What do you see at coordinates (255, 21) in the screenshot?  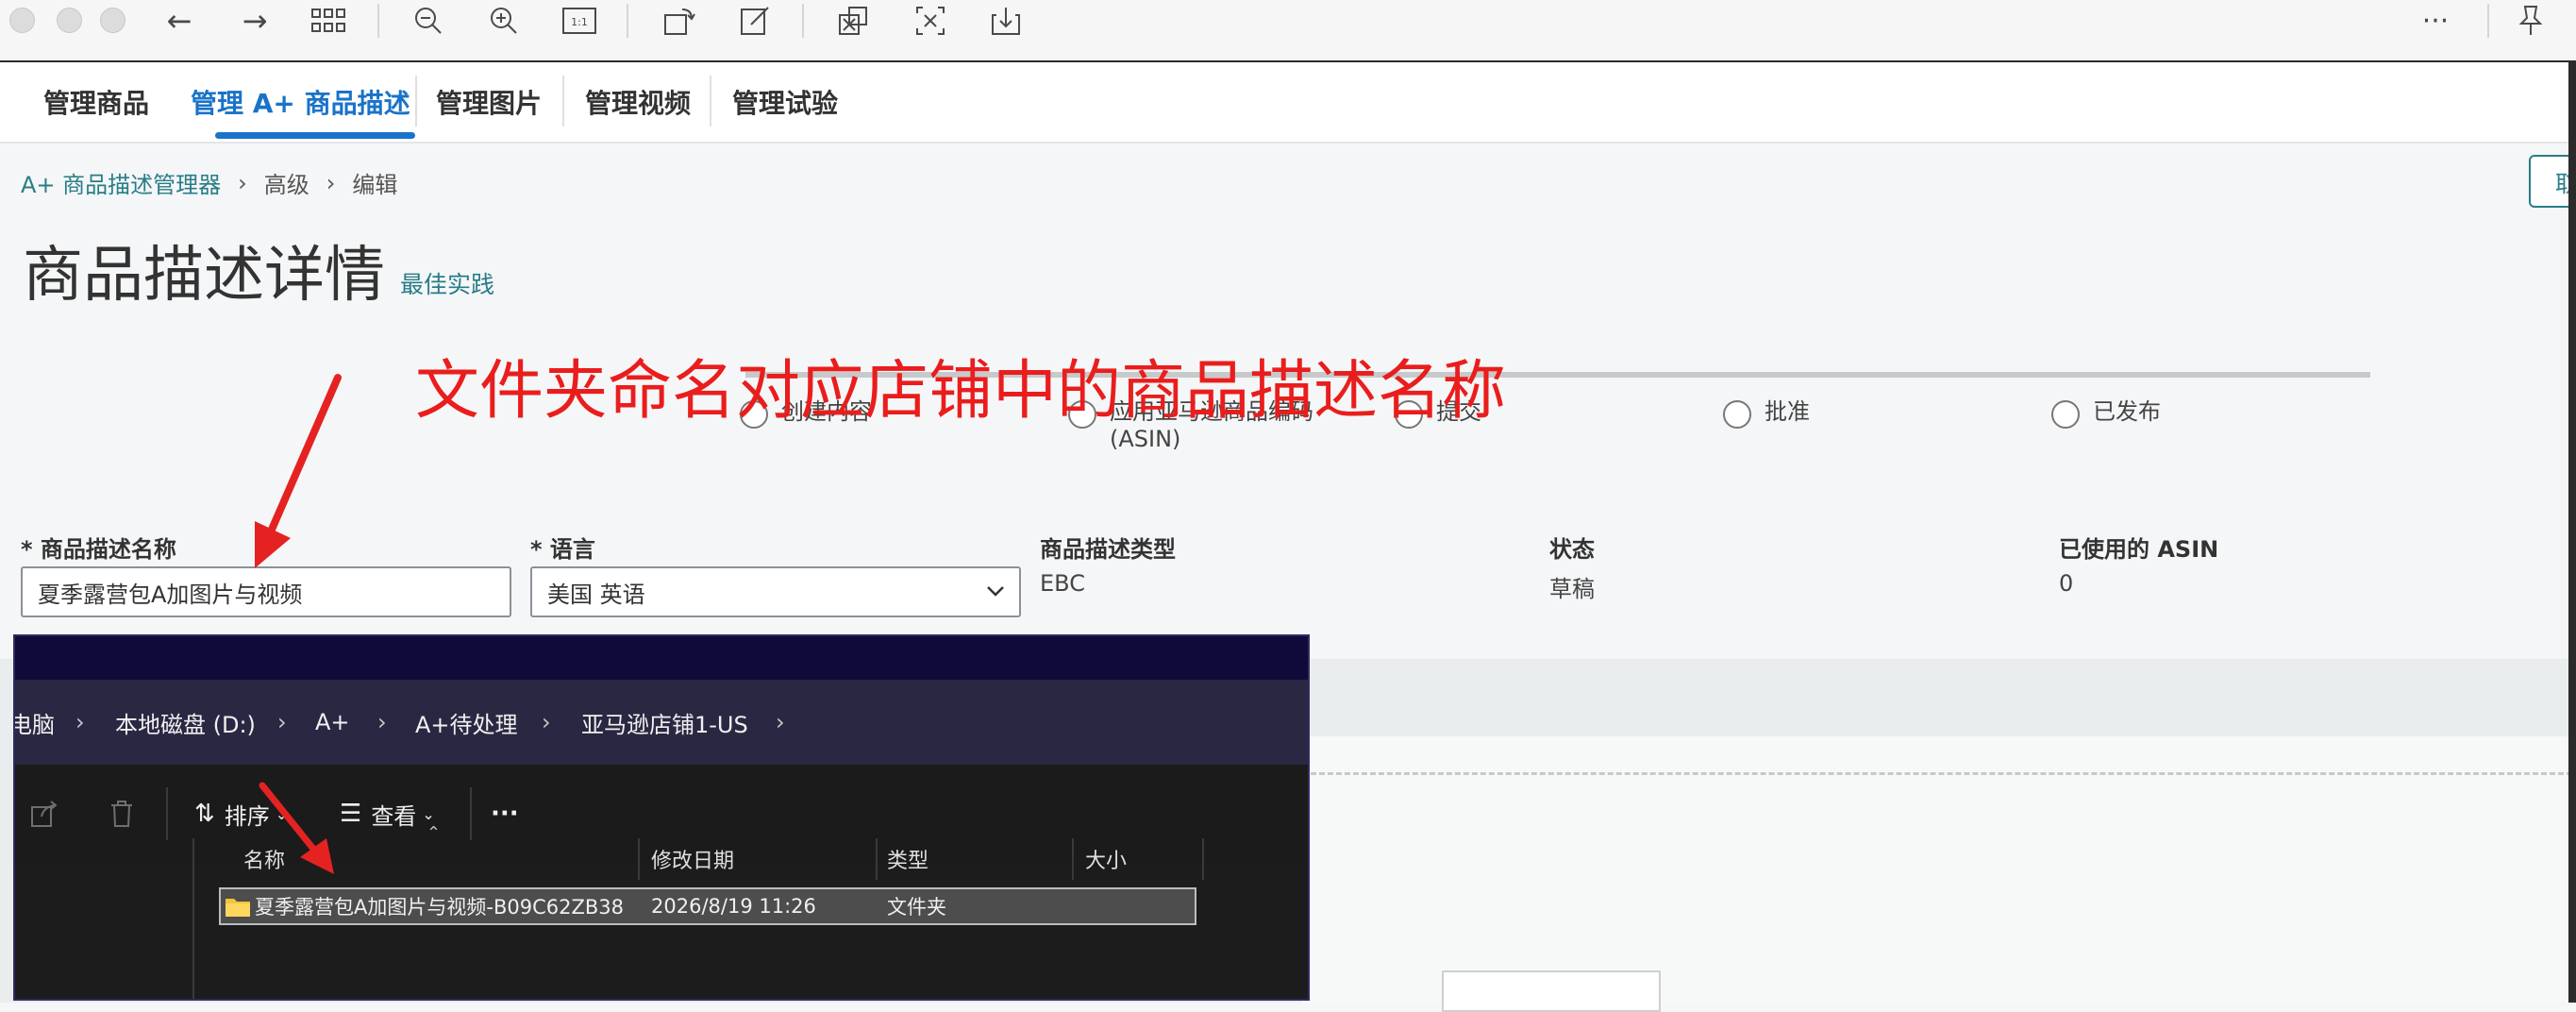 I see `forward-icon: →` at bounding box center [255, 21].